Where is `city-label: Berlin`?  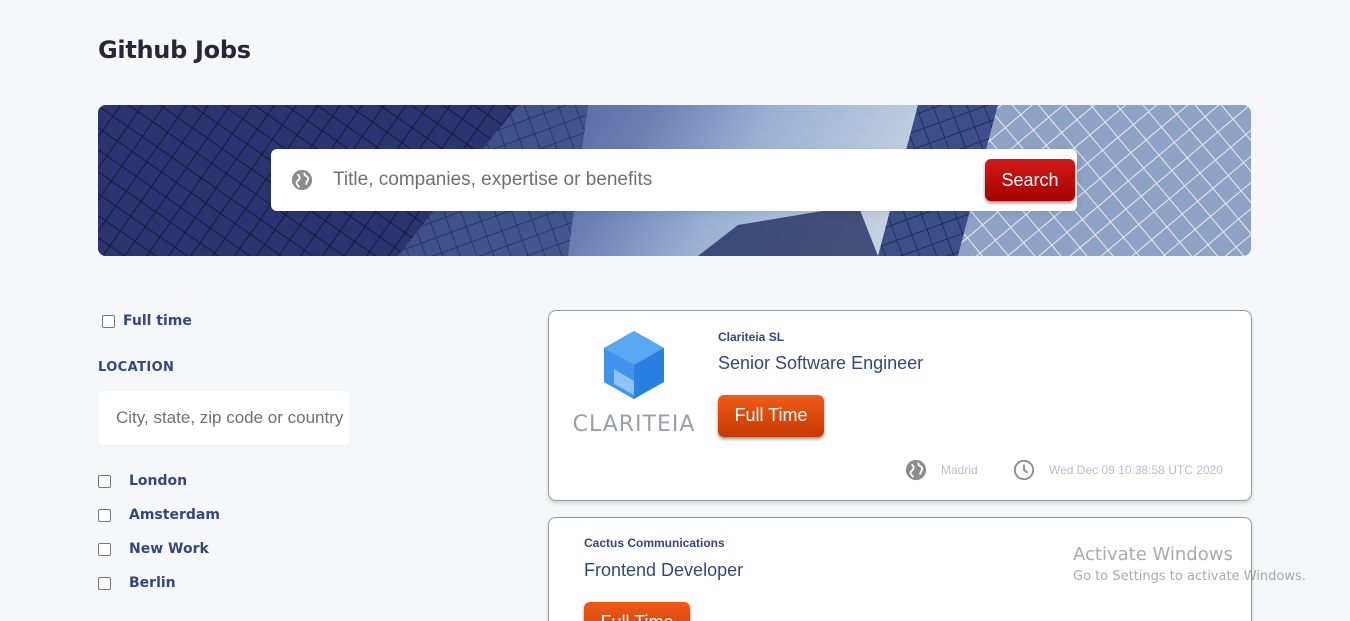
city-label: Berlin is located at coordinates (152, 583).